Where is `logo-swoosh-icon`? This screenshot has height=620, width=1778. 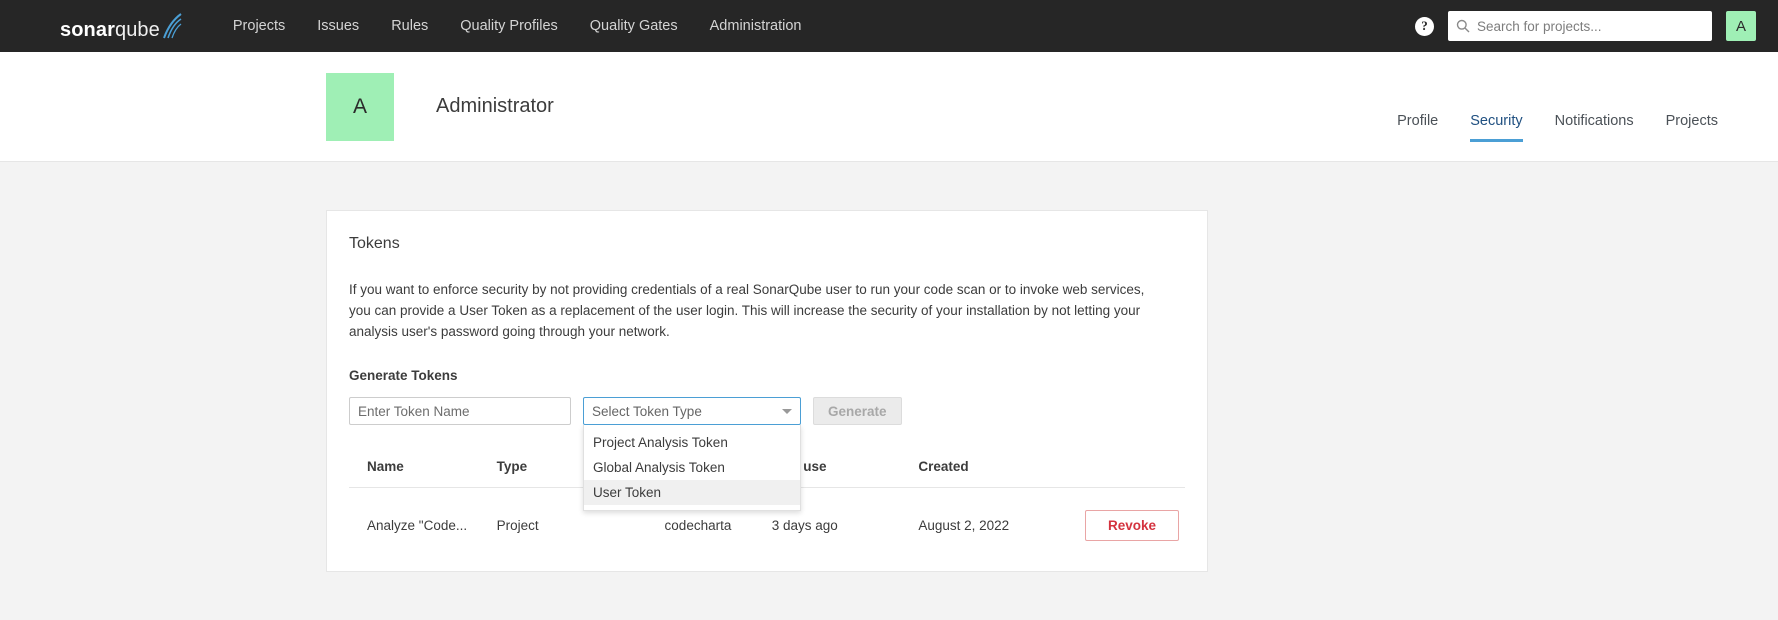
logo-swoosh-icon is located at coordinates (172, 25).